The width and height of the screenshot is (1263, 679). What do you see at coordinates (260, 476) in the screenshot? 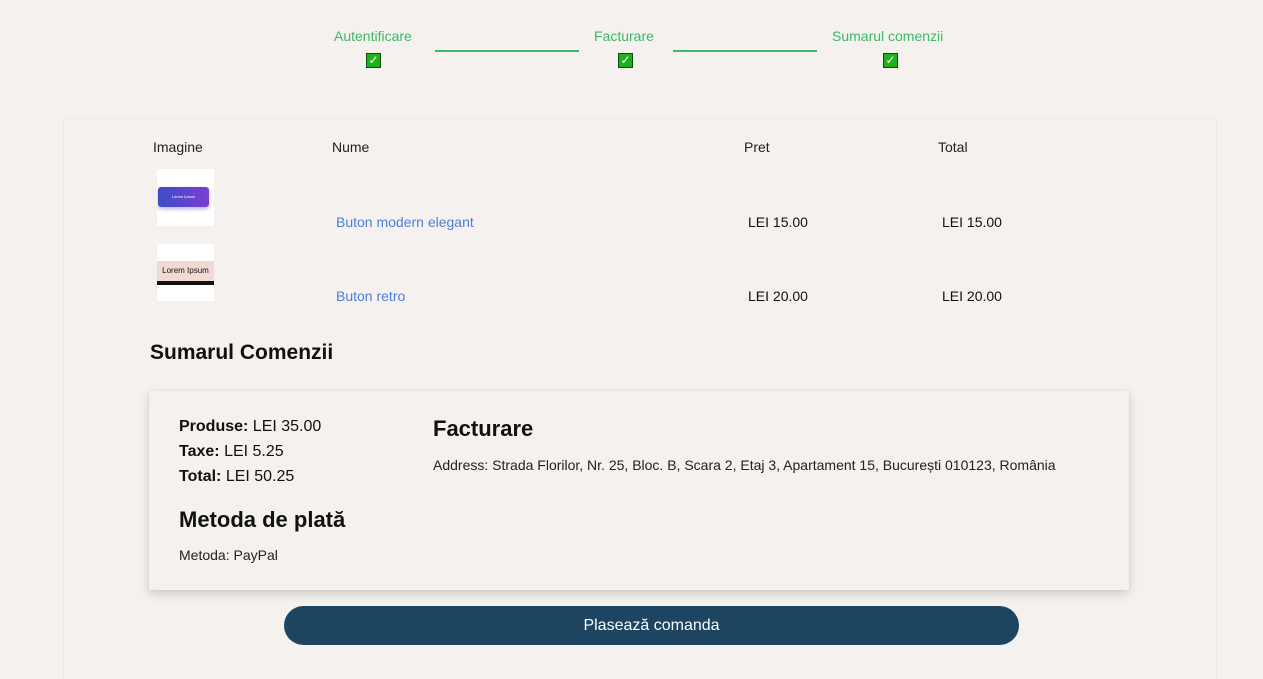
I see `total-value: LEI 50.25` at bounding box center [260, 476].